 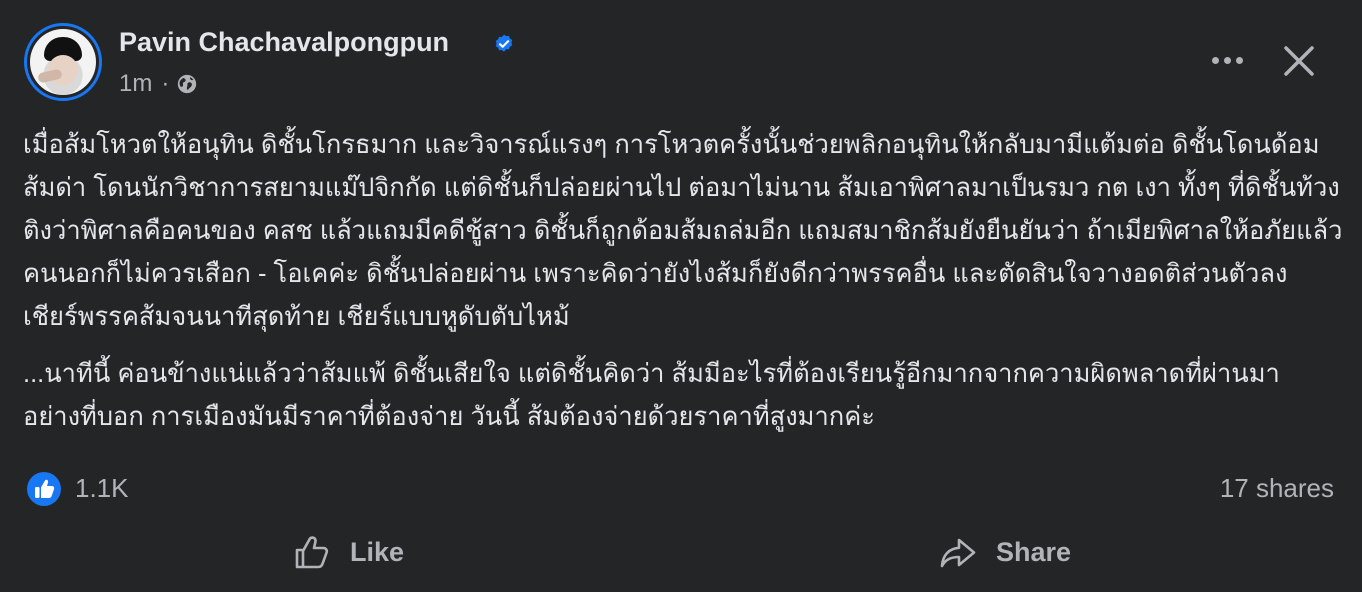 I want to click on share-count: 17 shares, so click(x=1277, y=488).